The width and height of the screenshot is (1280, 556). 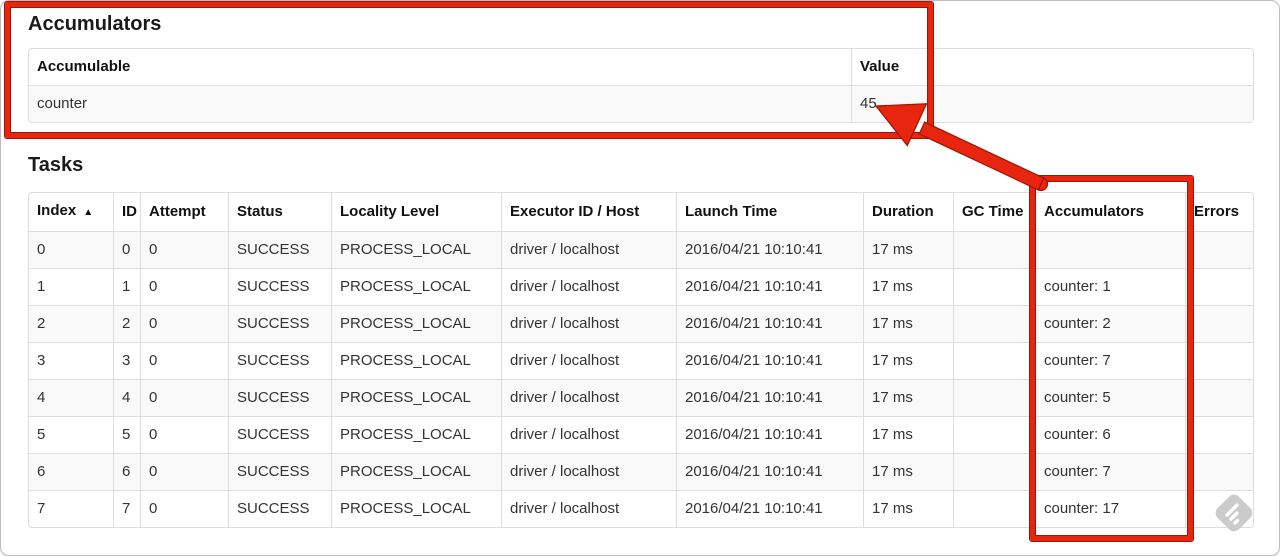 I want to click on task-cell-id: 4, so click(x=126, y=397).